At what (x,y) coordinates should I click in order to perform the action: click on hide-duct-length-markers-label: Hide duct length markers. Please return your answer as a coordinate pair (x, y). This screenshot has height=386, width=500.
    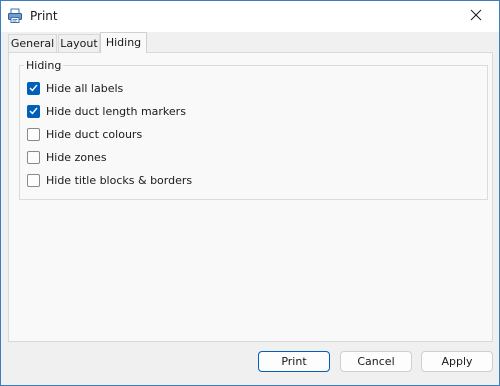
    Looking at the image, I should click on (116, 111).